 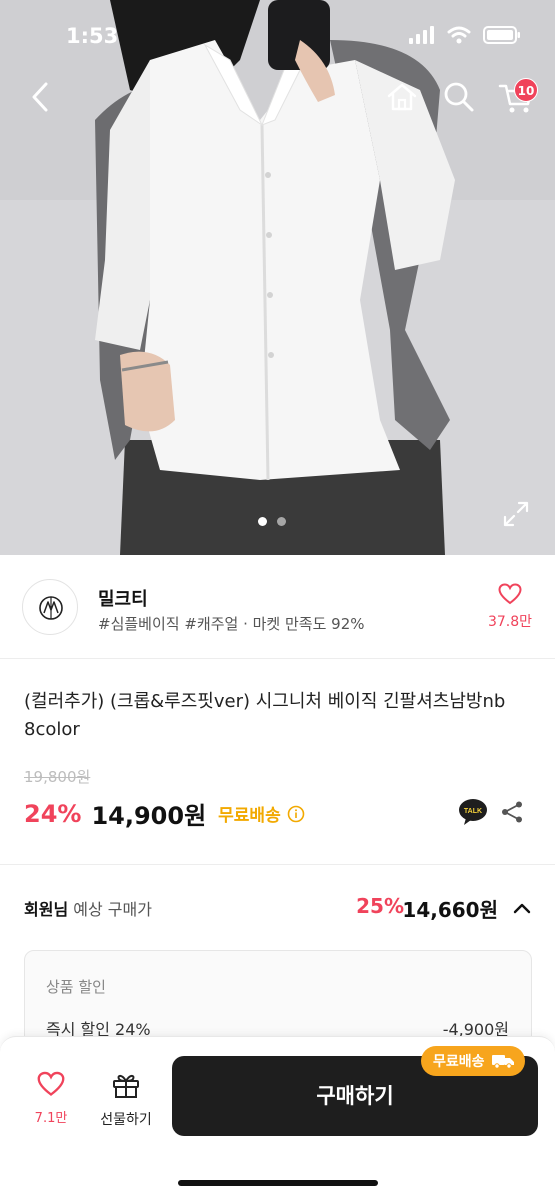 What do you see at coordinates (380, 906) in the screenshot?
I see `member-discount-rate: 25%` at bounding box center [380, 906].